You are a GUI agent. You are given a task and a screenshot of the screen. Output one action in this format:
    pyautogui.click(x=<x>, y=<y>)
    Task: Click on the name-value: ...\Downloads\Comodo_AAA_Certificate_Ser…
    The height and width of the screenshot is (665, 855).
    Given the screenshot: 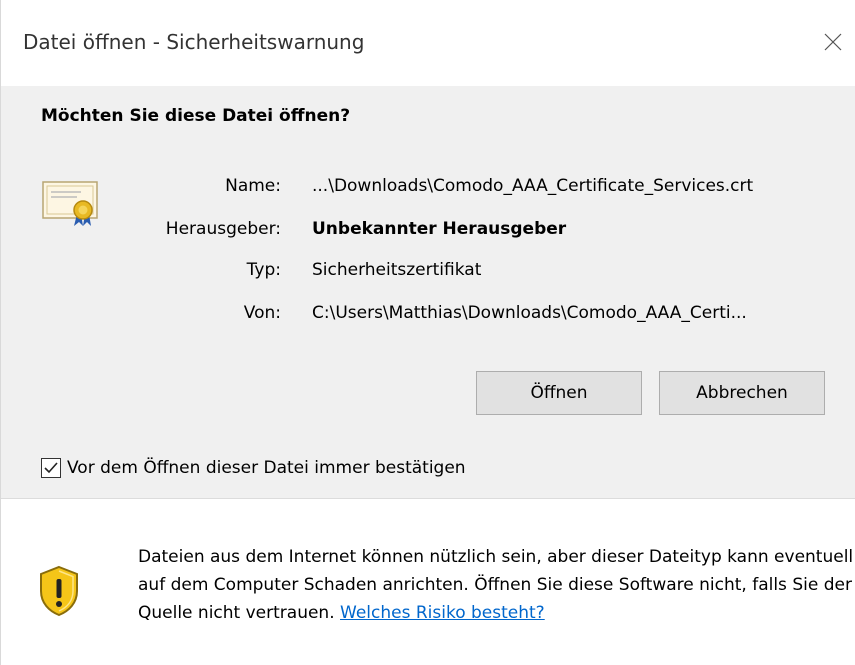 What is the action you would take?
    pyautogui.click(x=533, y=186)
    